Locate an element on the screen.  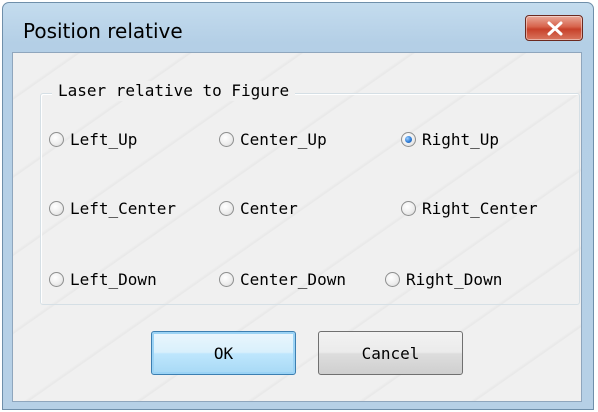
radio-center-up: Center_Up is located at coordinates (273, 139).